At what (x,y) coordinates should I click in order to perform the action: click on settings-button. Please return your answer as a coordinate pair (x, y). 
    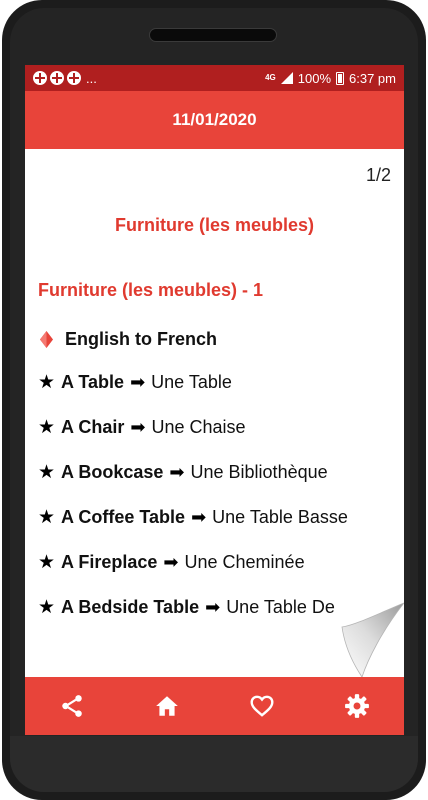
    Looking at the image, I should click on (357, 706).